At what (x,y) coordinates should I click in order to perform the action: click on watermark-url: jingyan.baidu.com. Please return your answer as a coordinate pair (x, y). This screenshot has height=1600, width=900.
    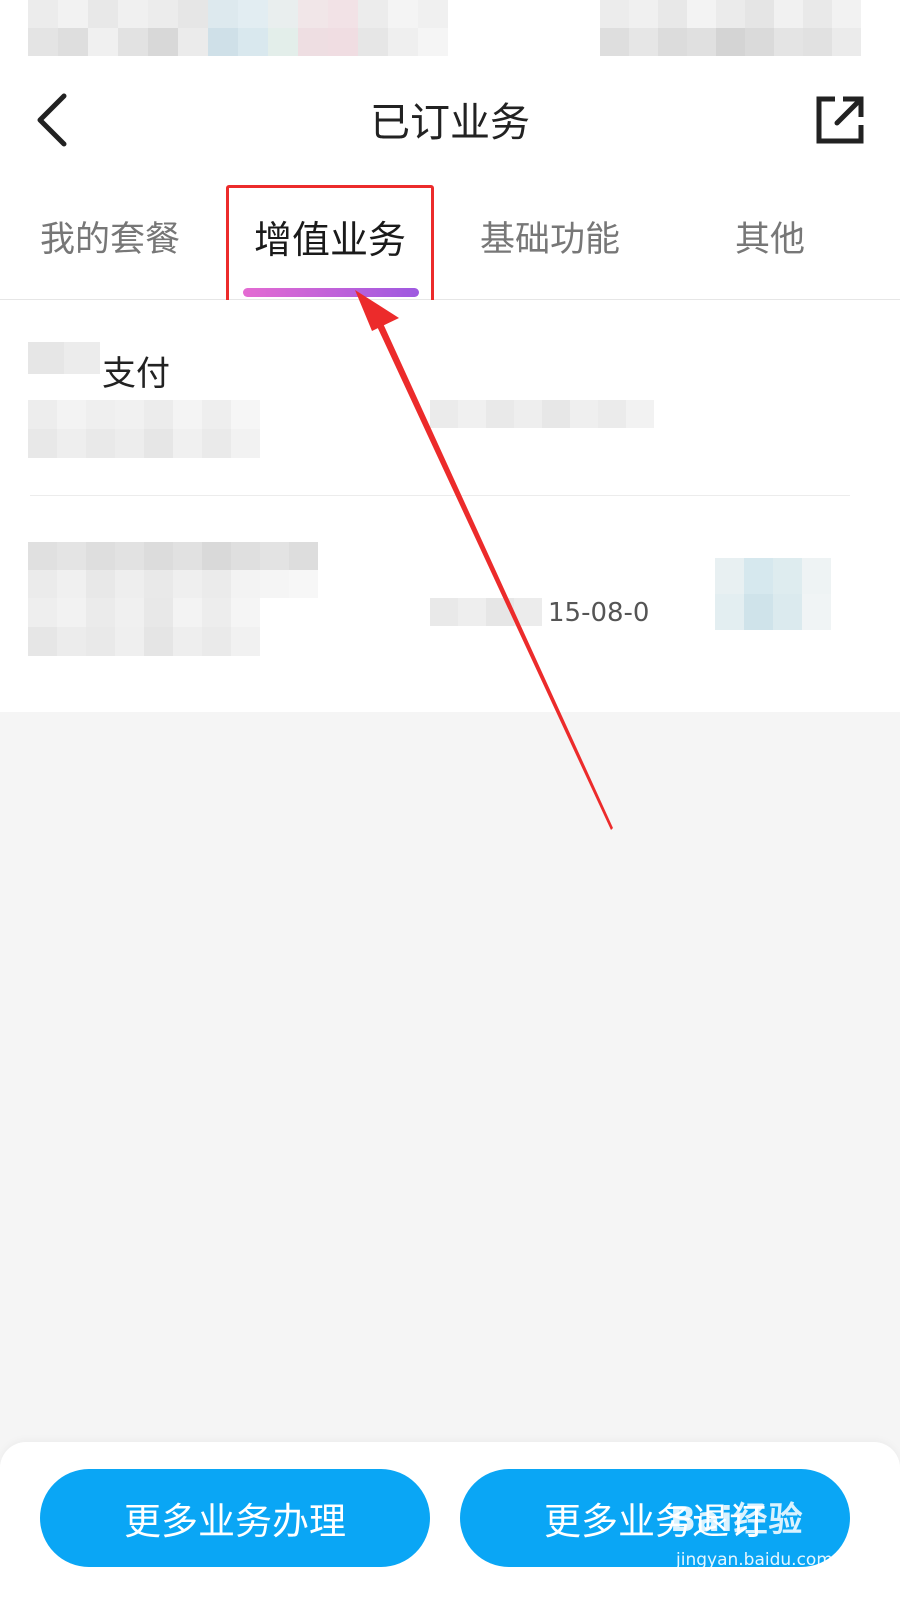
    Looking at the image, I should click on (754, 1560).